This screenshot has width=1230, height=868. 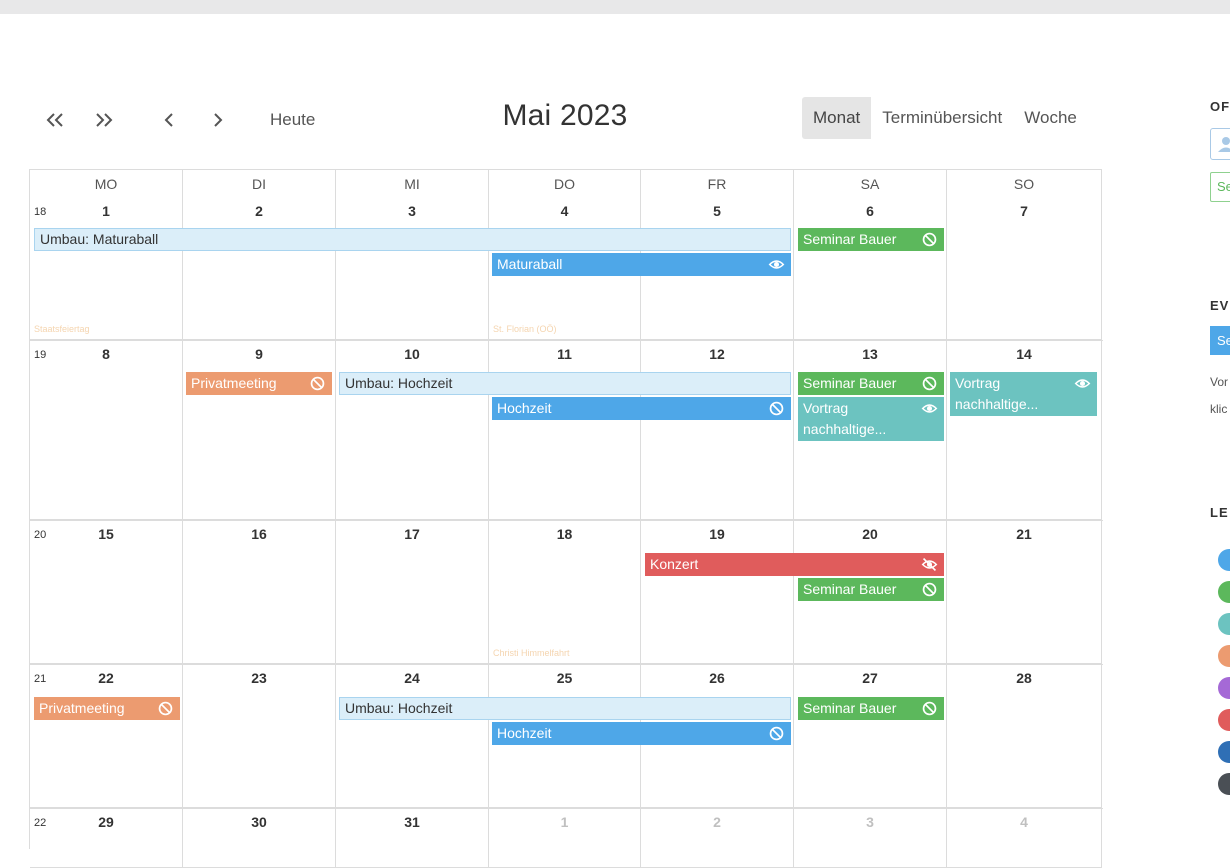 I want to click on day-cell: 9, so click(x=259, y=430).